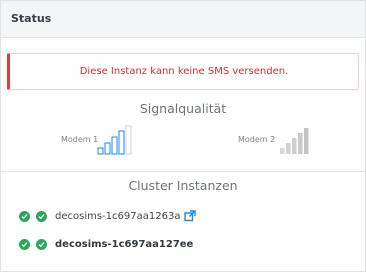  I want to click on cluster-instances-title: Cluster Instanzen, so click(183, 185).